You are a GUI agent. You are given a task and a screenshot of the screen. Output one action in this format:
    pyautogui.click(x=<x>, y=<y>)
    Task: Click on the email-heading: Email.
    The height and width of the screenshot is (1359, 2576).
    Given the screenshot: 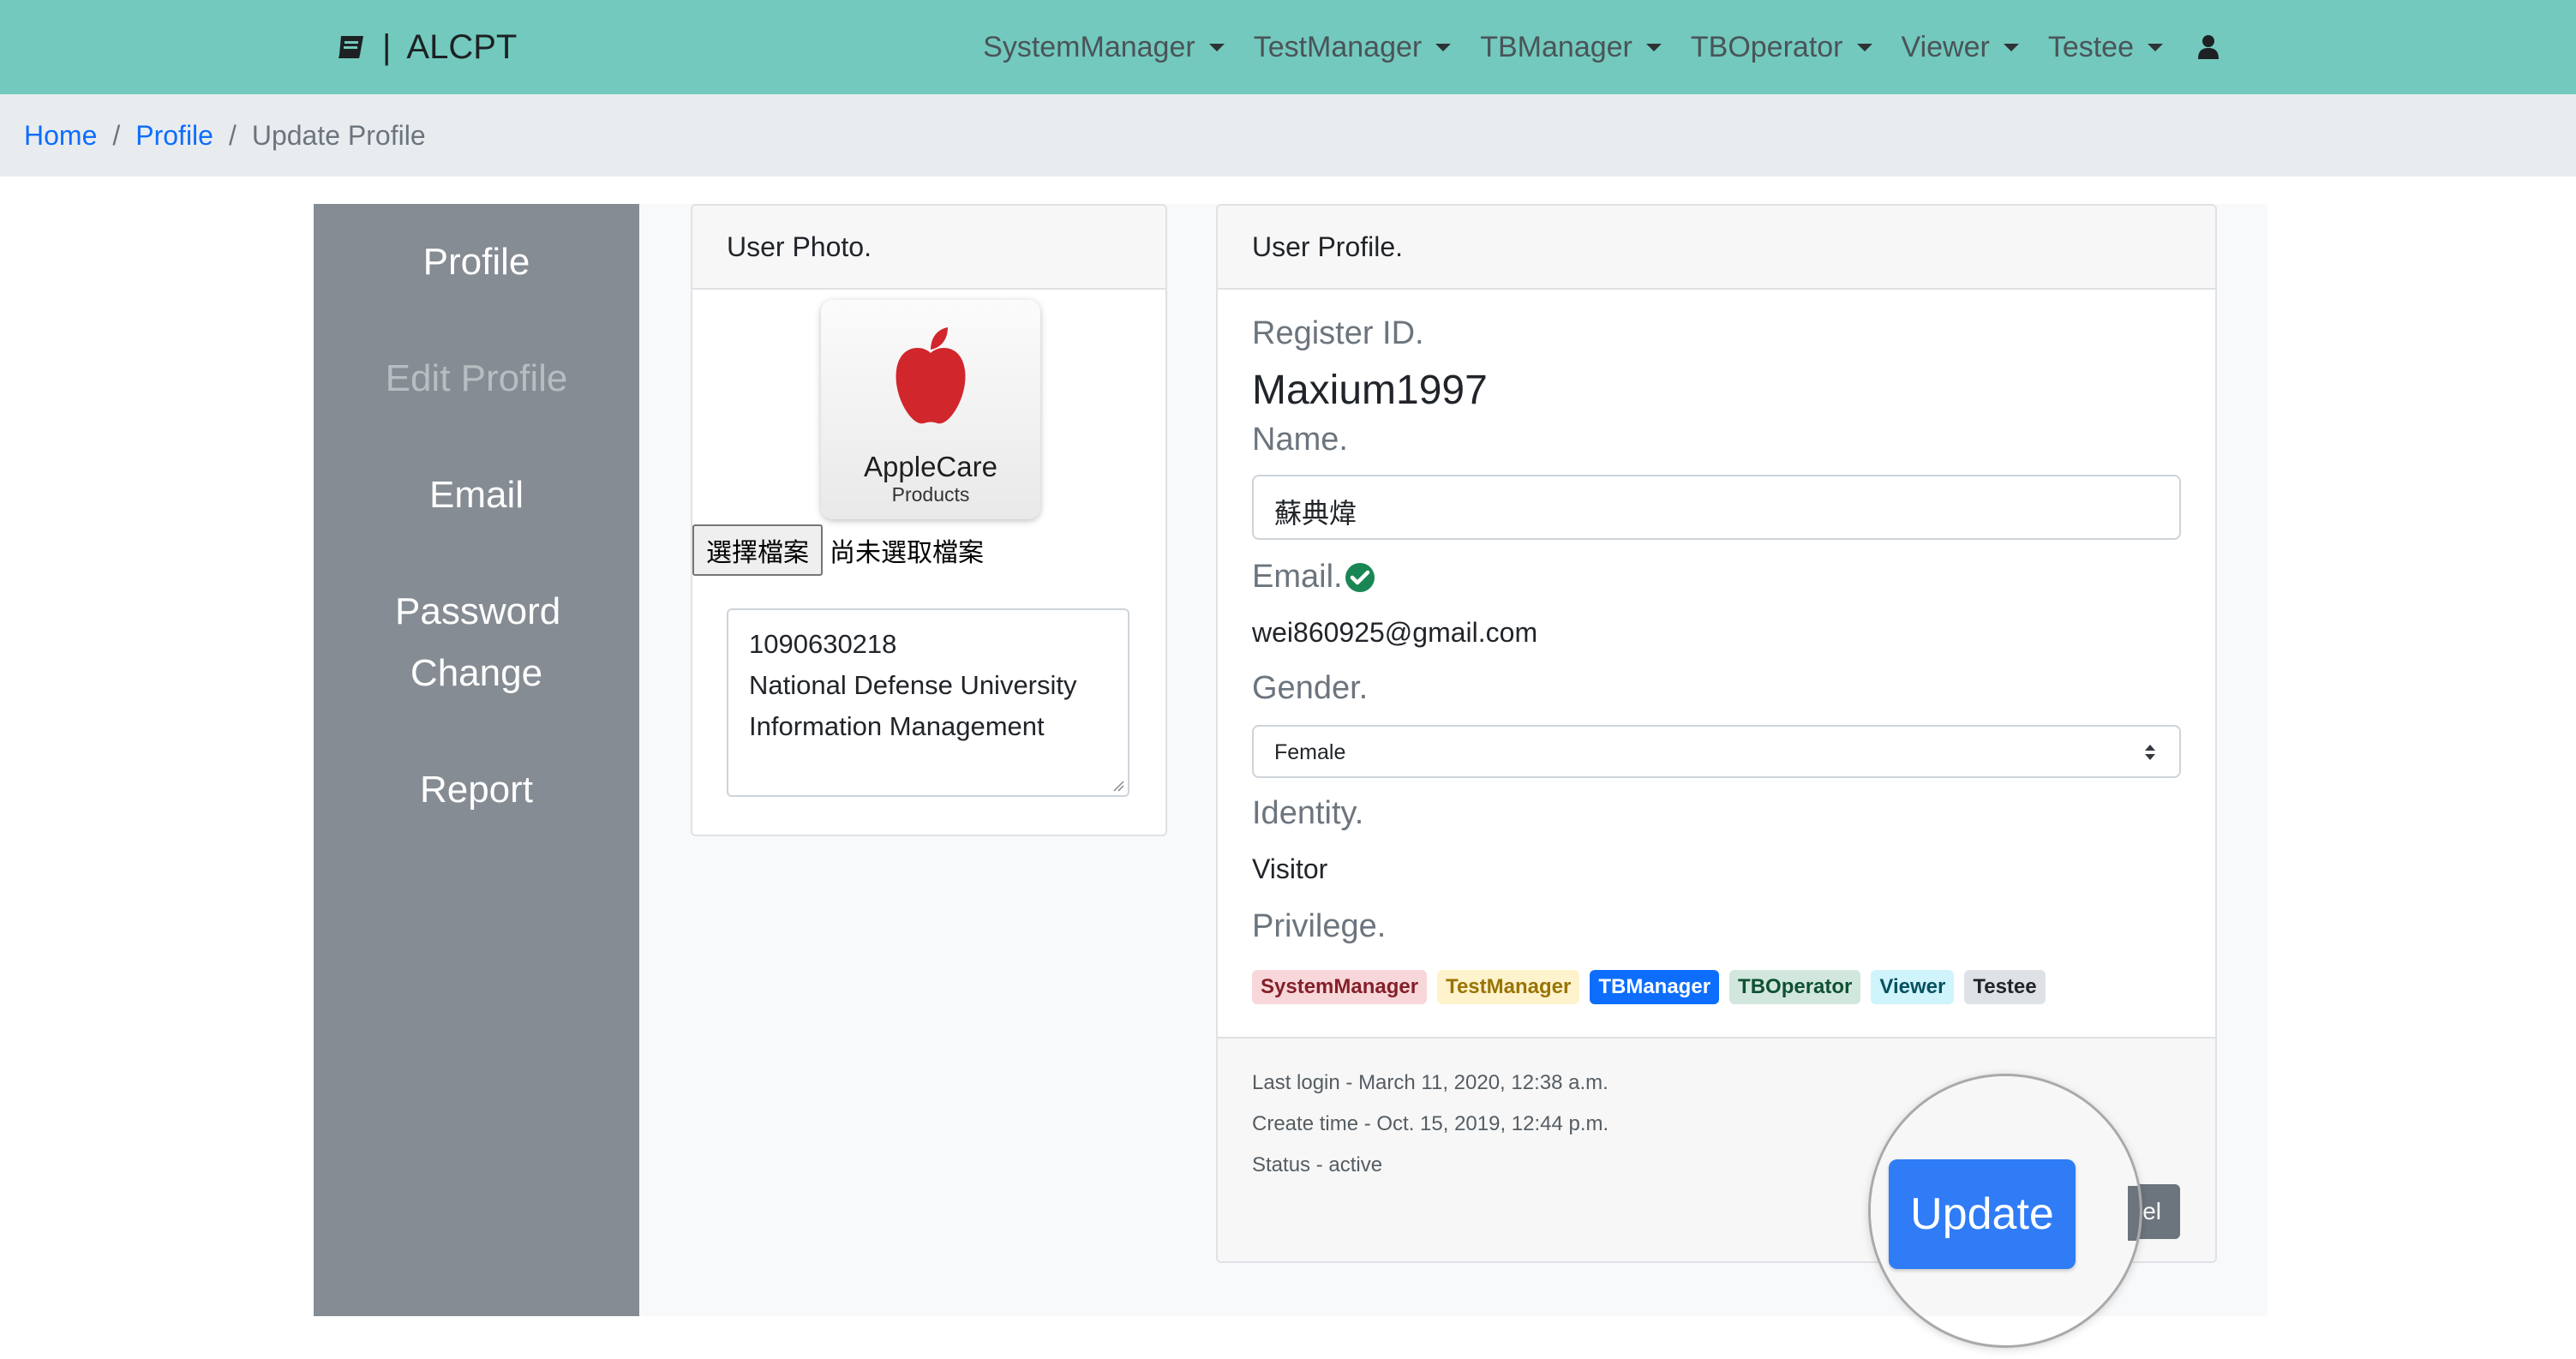 What is the action you would take?
    pyautogui.click(x=1313, y=577)
    